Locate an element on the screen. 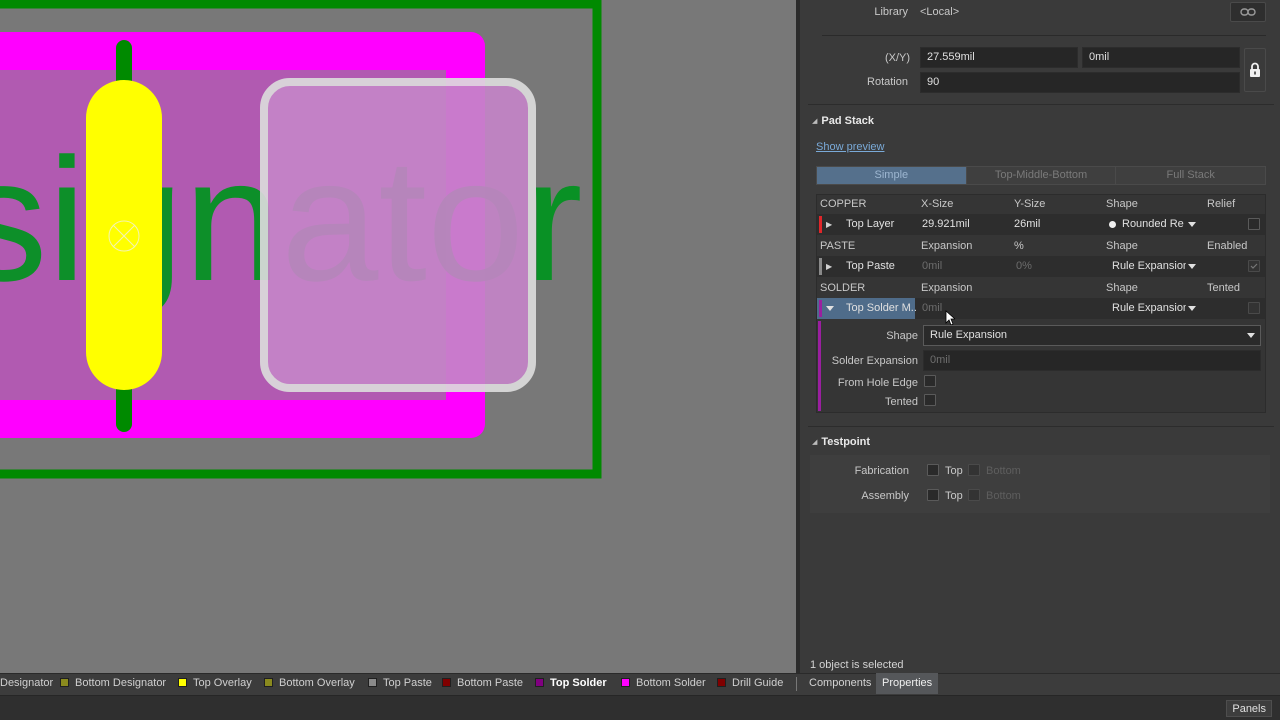 The height and width of the screenshot is (720, 1280). fabrication-bottom-checkbox is located at coordinates (974, 470).